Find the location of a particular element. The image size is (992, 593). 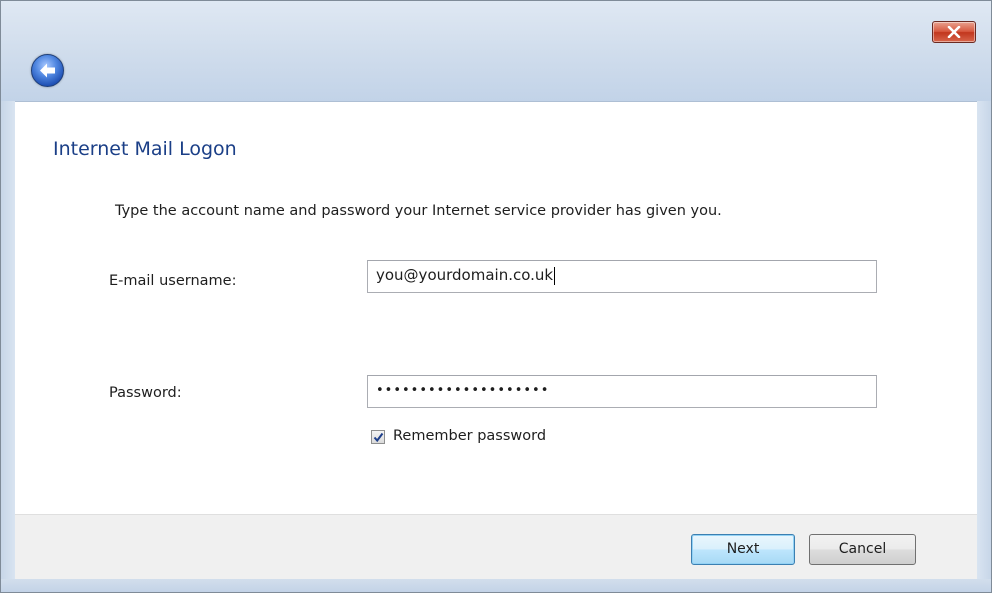

close-icon is located at coordinates (954, 32).